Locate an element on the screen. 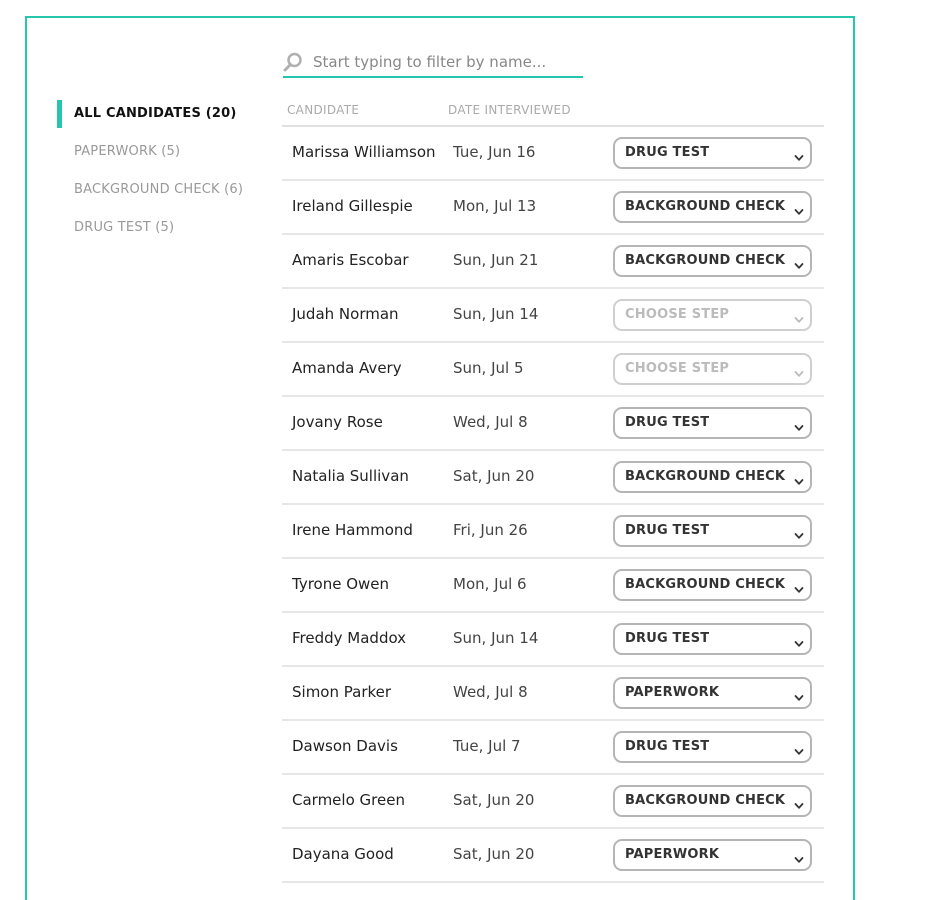 The width and height of the screenshot is (926, 900). sidebar-filter-item: DRUG TEST (5) is located at coordinates (157, 233).